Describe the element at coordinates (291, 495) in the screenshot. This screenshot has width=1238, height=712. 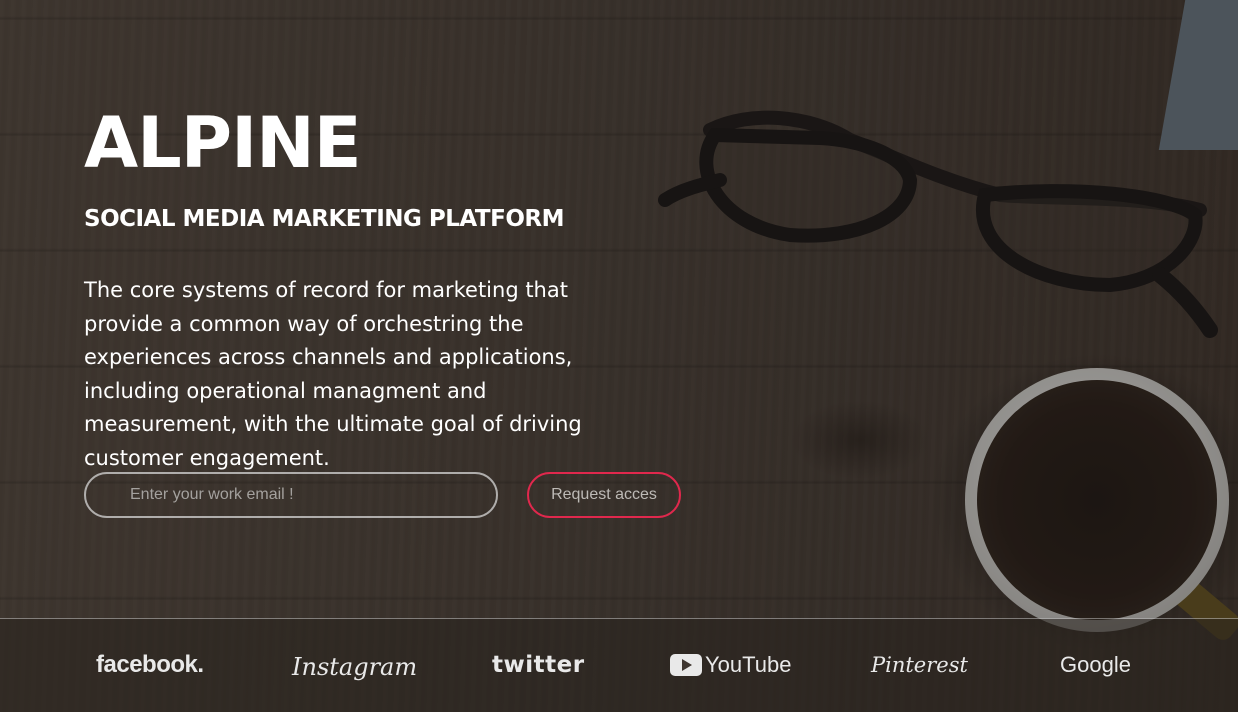
I see `email-input` at that location.